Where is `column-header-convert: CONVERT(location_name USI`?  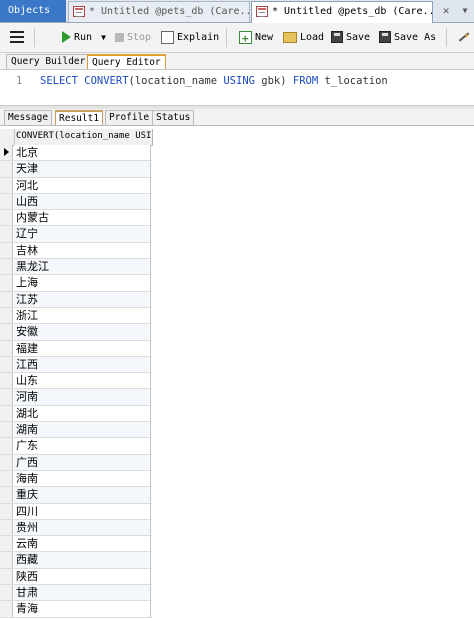
column-header-convert: CONVERT(location_name USI is located at coordinates (83, 137).